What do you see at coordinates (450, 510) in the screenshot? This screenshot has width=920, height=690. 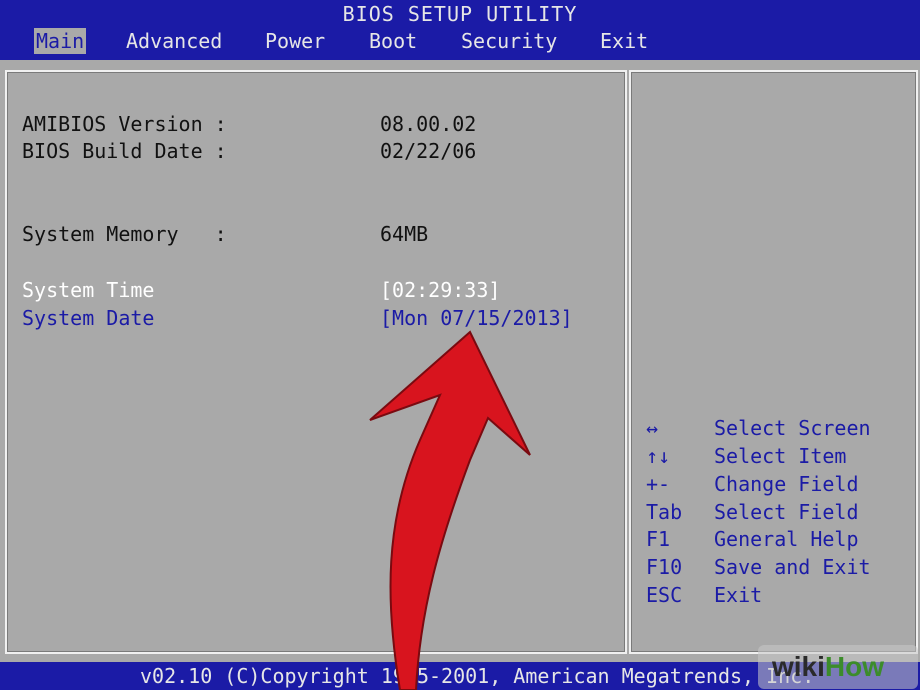 I see `red-arrow-icon` at bounding box center [450, 510].